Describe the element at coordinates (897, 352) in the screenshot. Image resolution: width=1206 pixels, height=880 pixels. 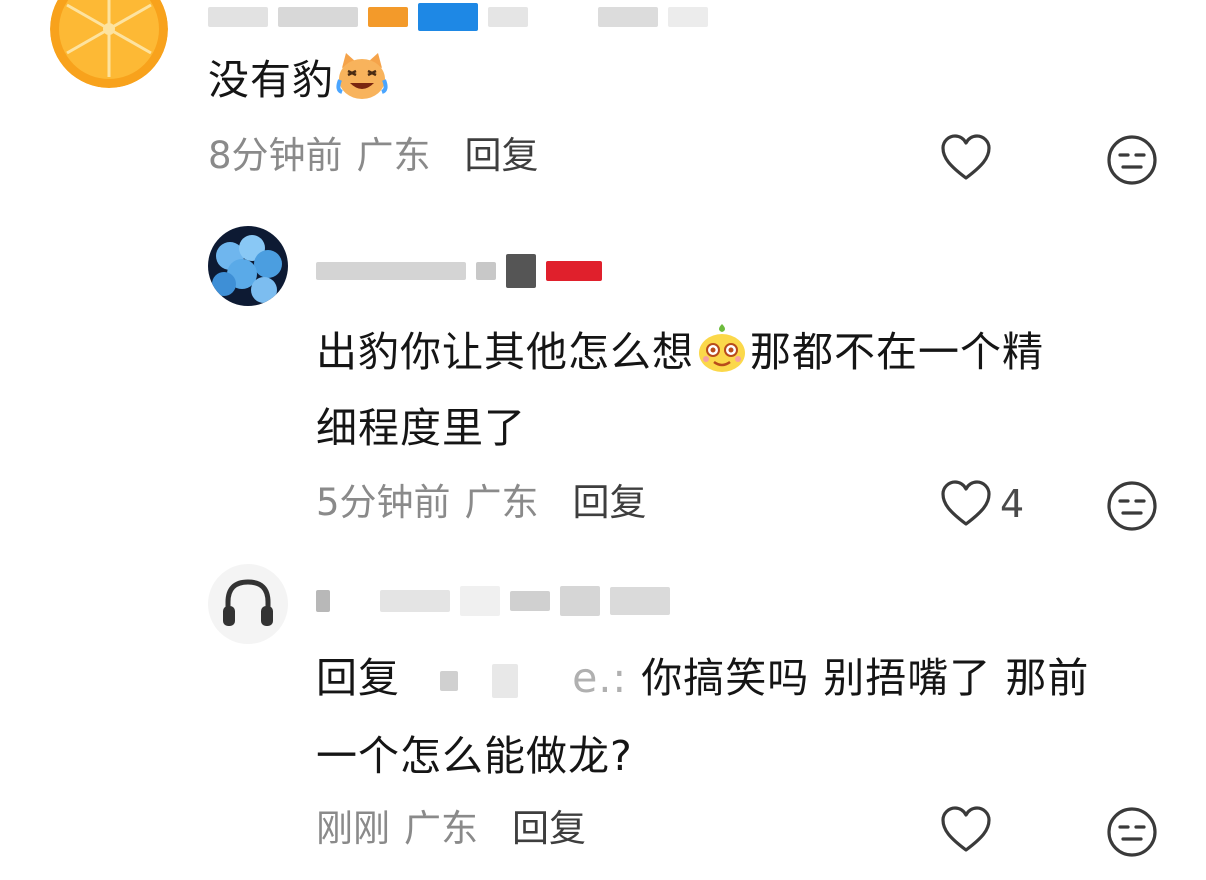
I see `comment-text-content: 那都不在一个精` at that location.